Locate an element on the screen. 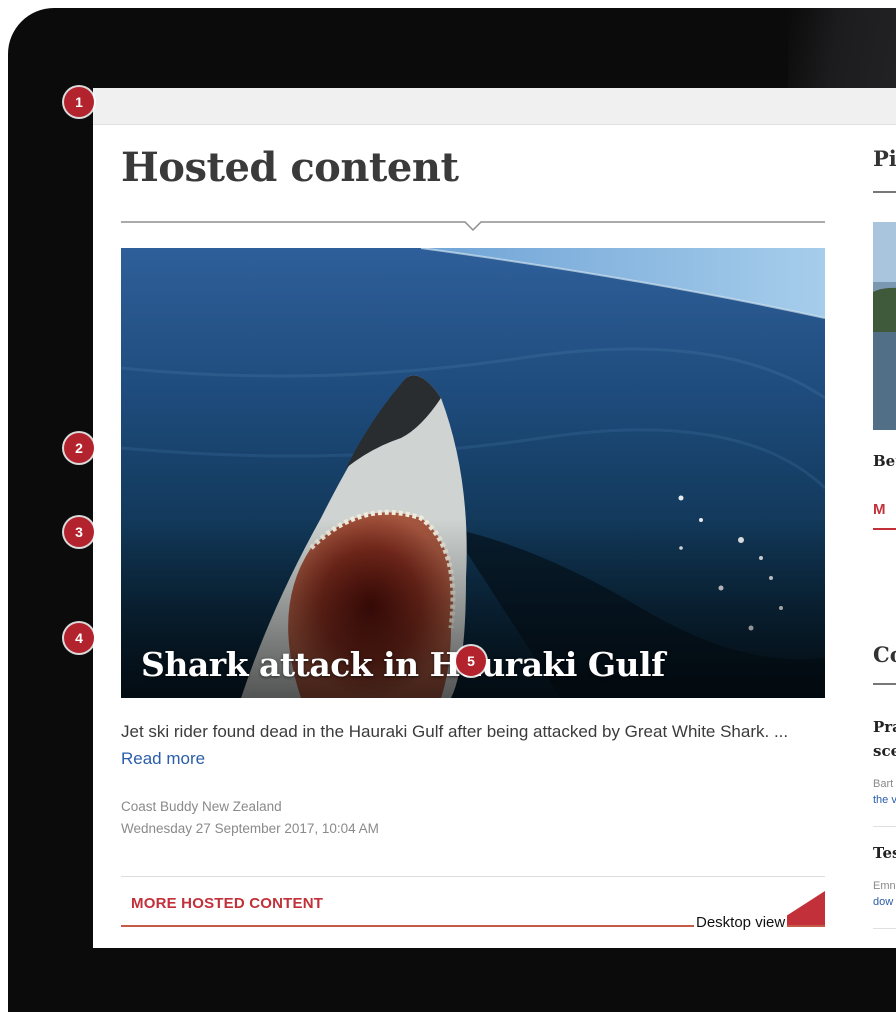  sidebar-article-1-link: the v is located at coordinates (884, 800).